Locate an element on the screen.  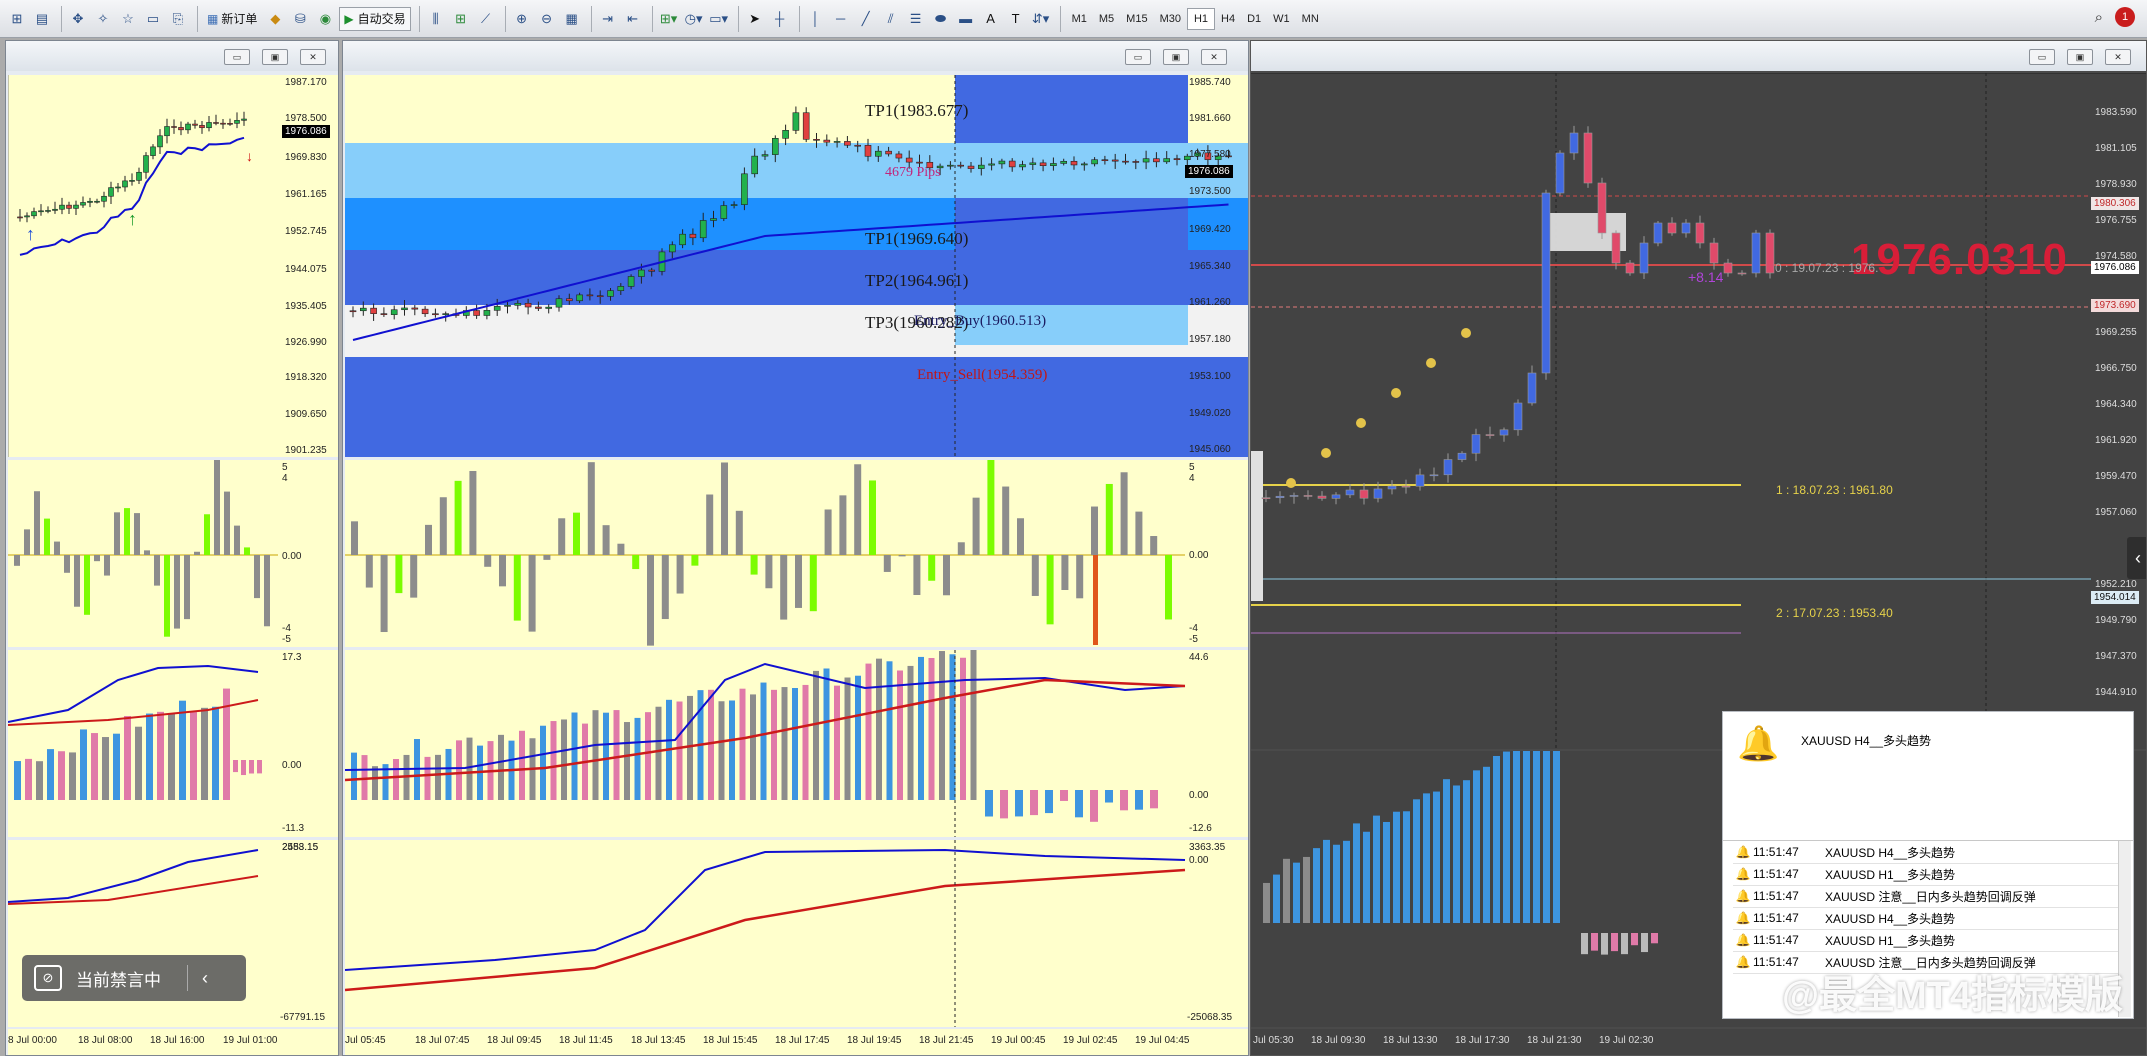
trendline-button: ╱ is located at coordinates (866, 19).